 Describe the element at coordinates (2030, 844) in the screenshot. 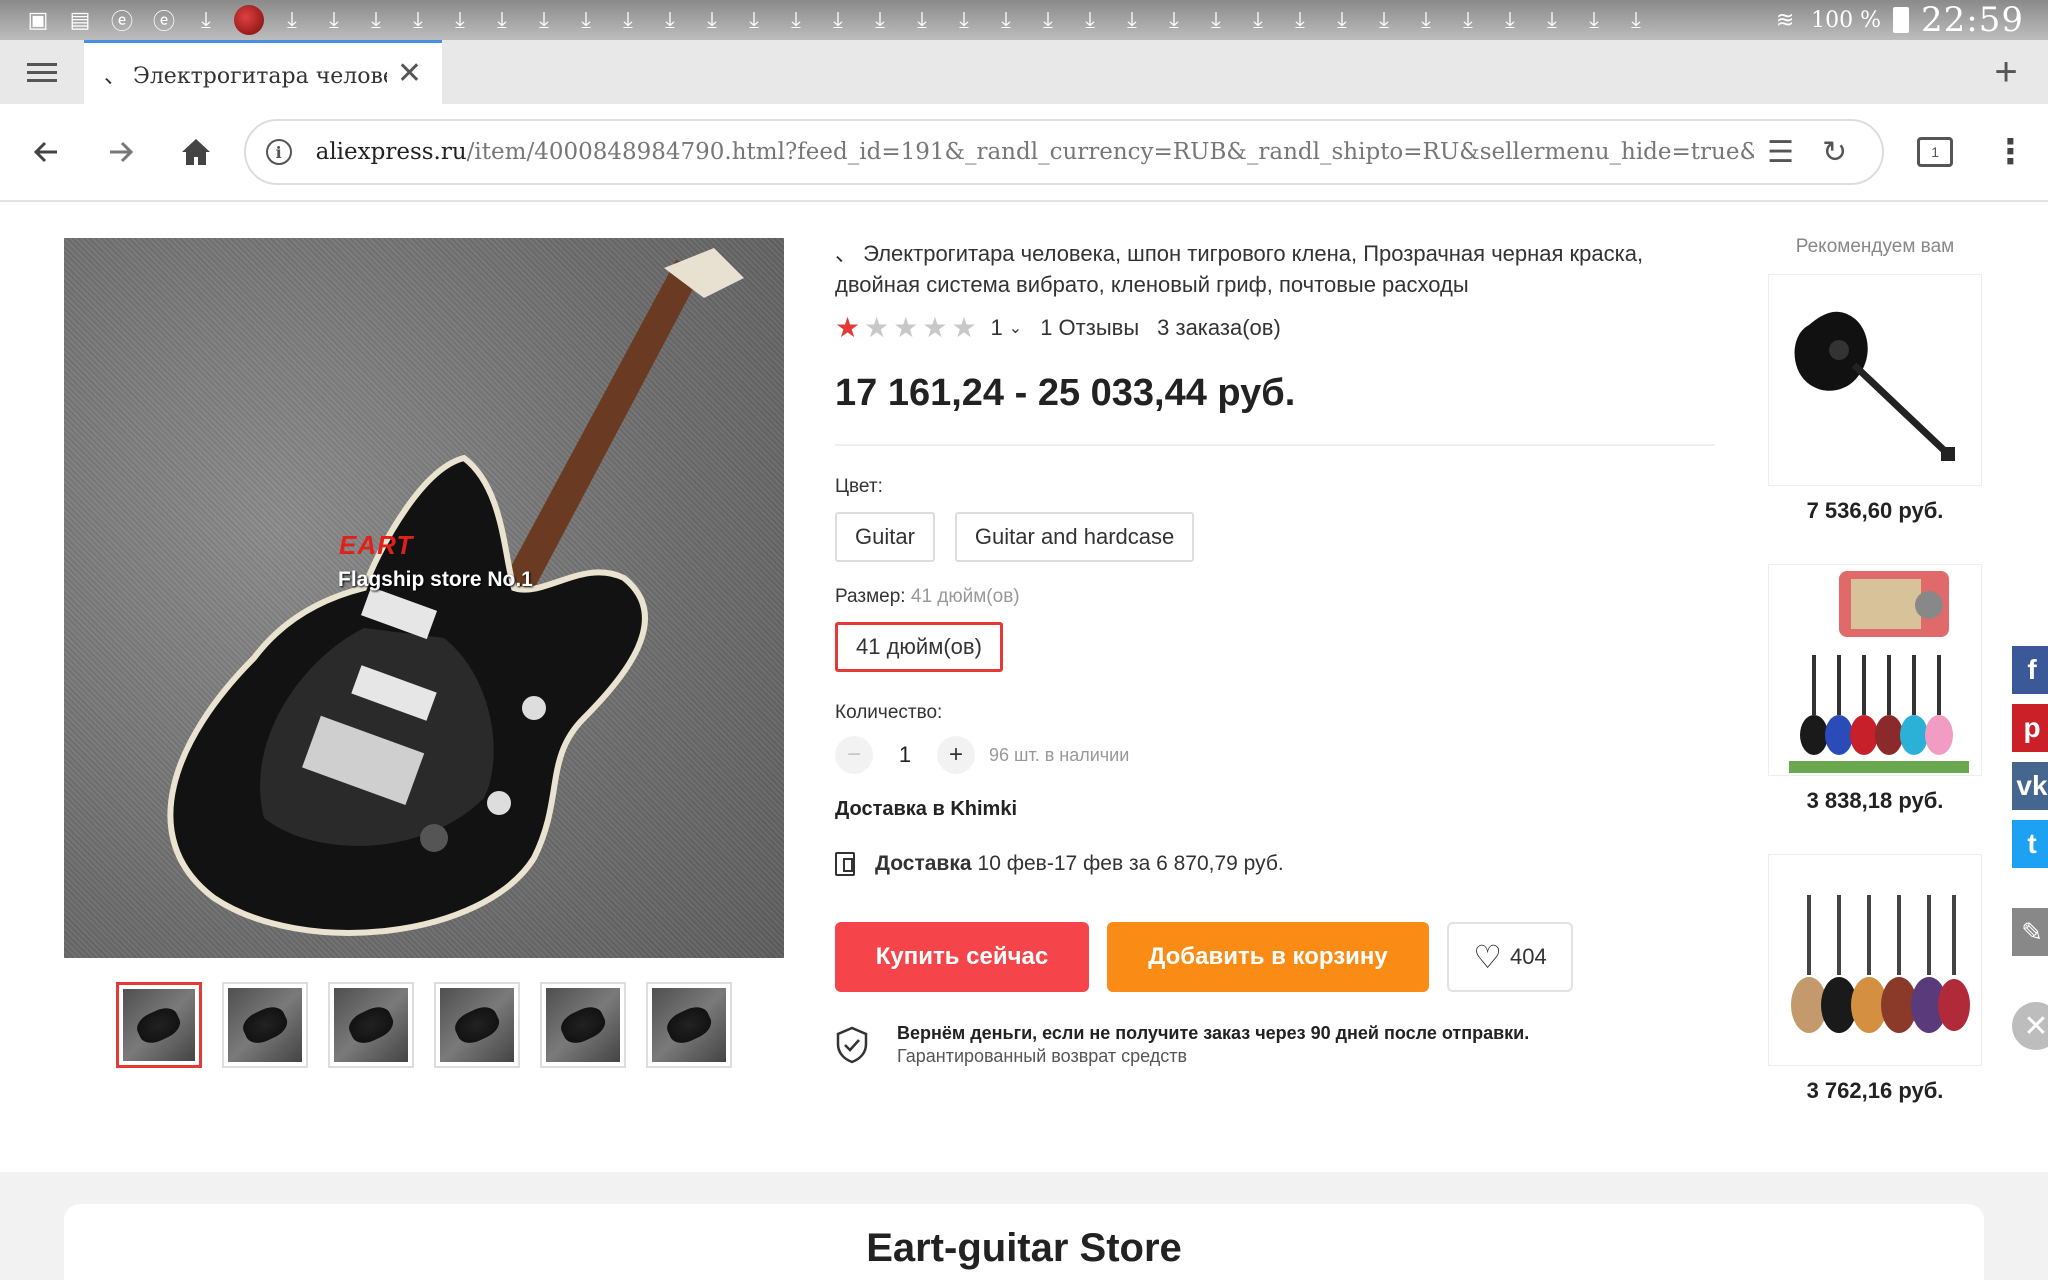

I see `twitter-share-icon: t` at that location.